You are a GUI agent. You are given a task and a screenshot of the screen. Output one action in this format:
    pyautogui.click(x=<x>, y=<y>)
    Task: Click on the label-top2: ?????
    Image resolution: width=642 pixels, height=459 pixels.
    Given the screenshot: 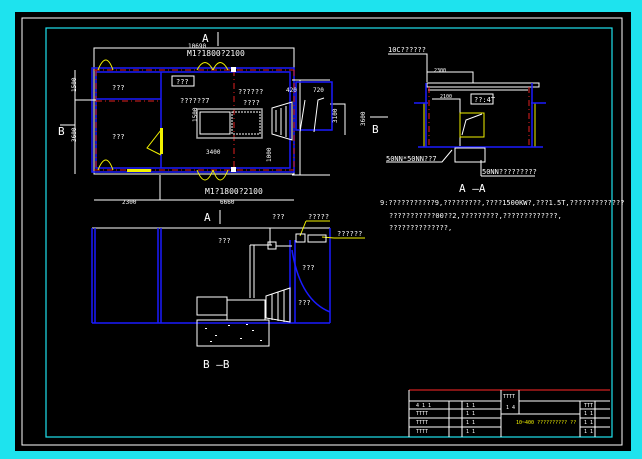 What is the action you would take?
    pyautogui.click(x=318, y=217)
    